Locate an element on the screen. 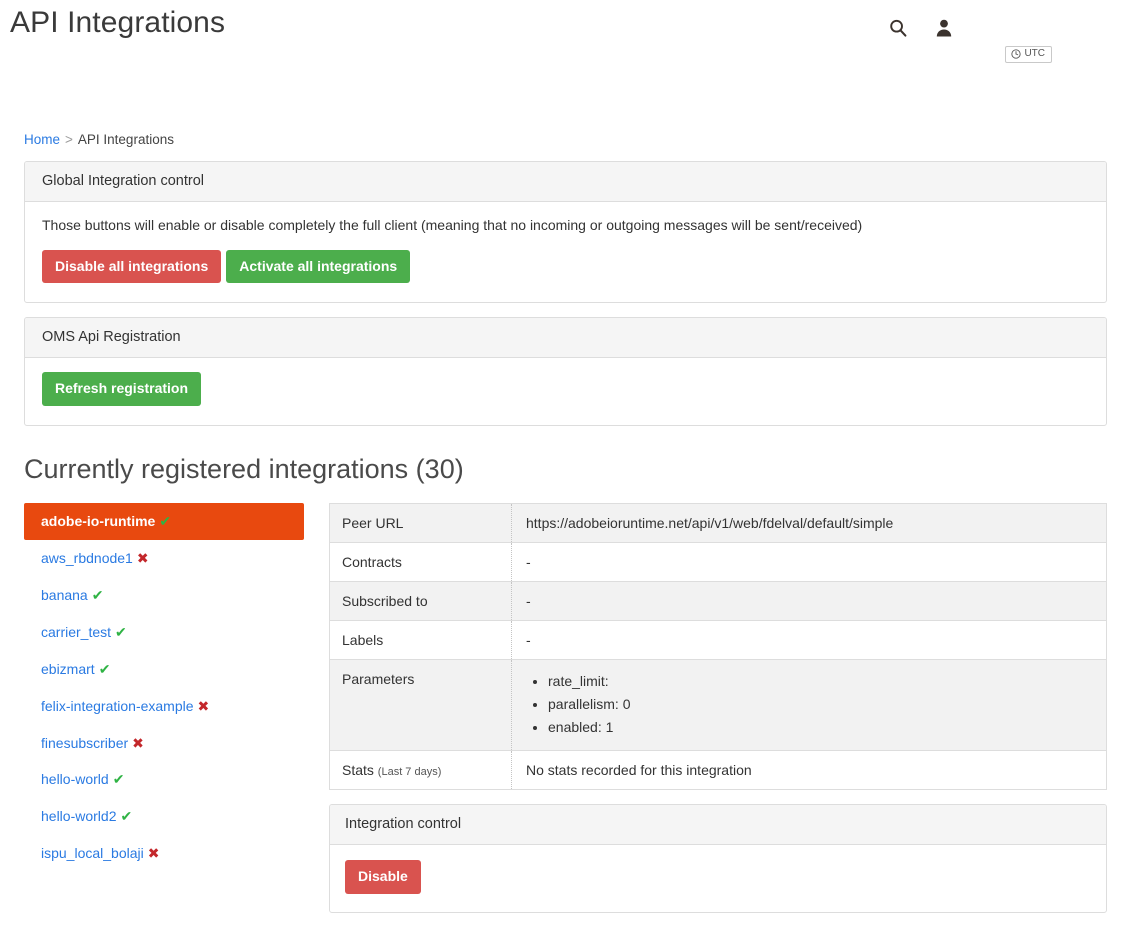 This screenshot has height=938, width=1134. utc-badge-label: UTC is located at coordinates (1034, 53).